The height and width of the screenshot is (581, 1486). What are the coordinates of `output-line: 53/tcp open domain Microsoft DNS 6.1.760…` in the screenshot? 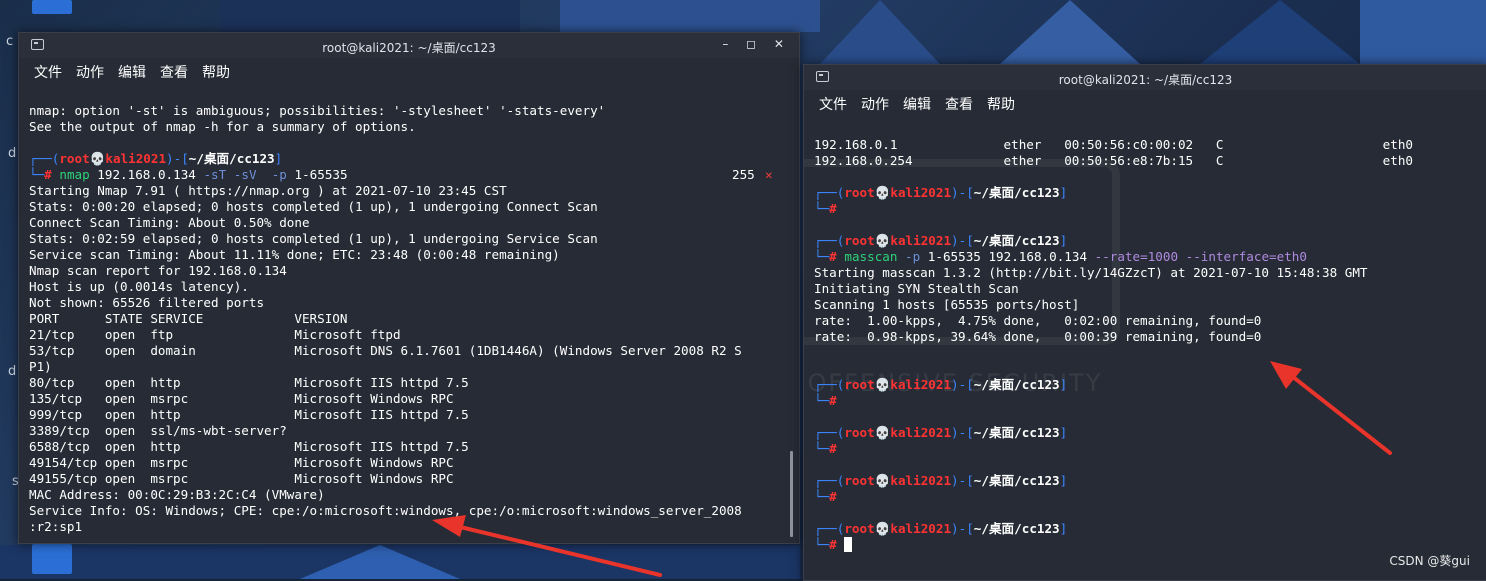 It's located at (385, 350).